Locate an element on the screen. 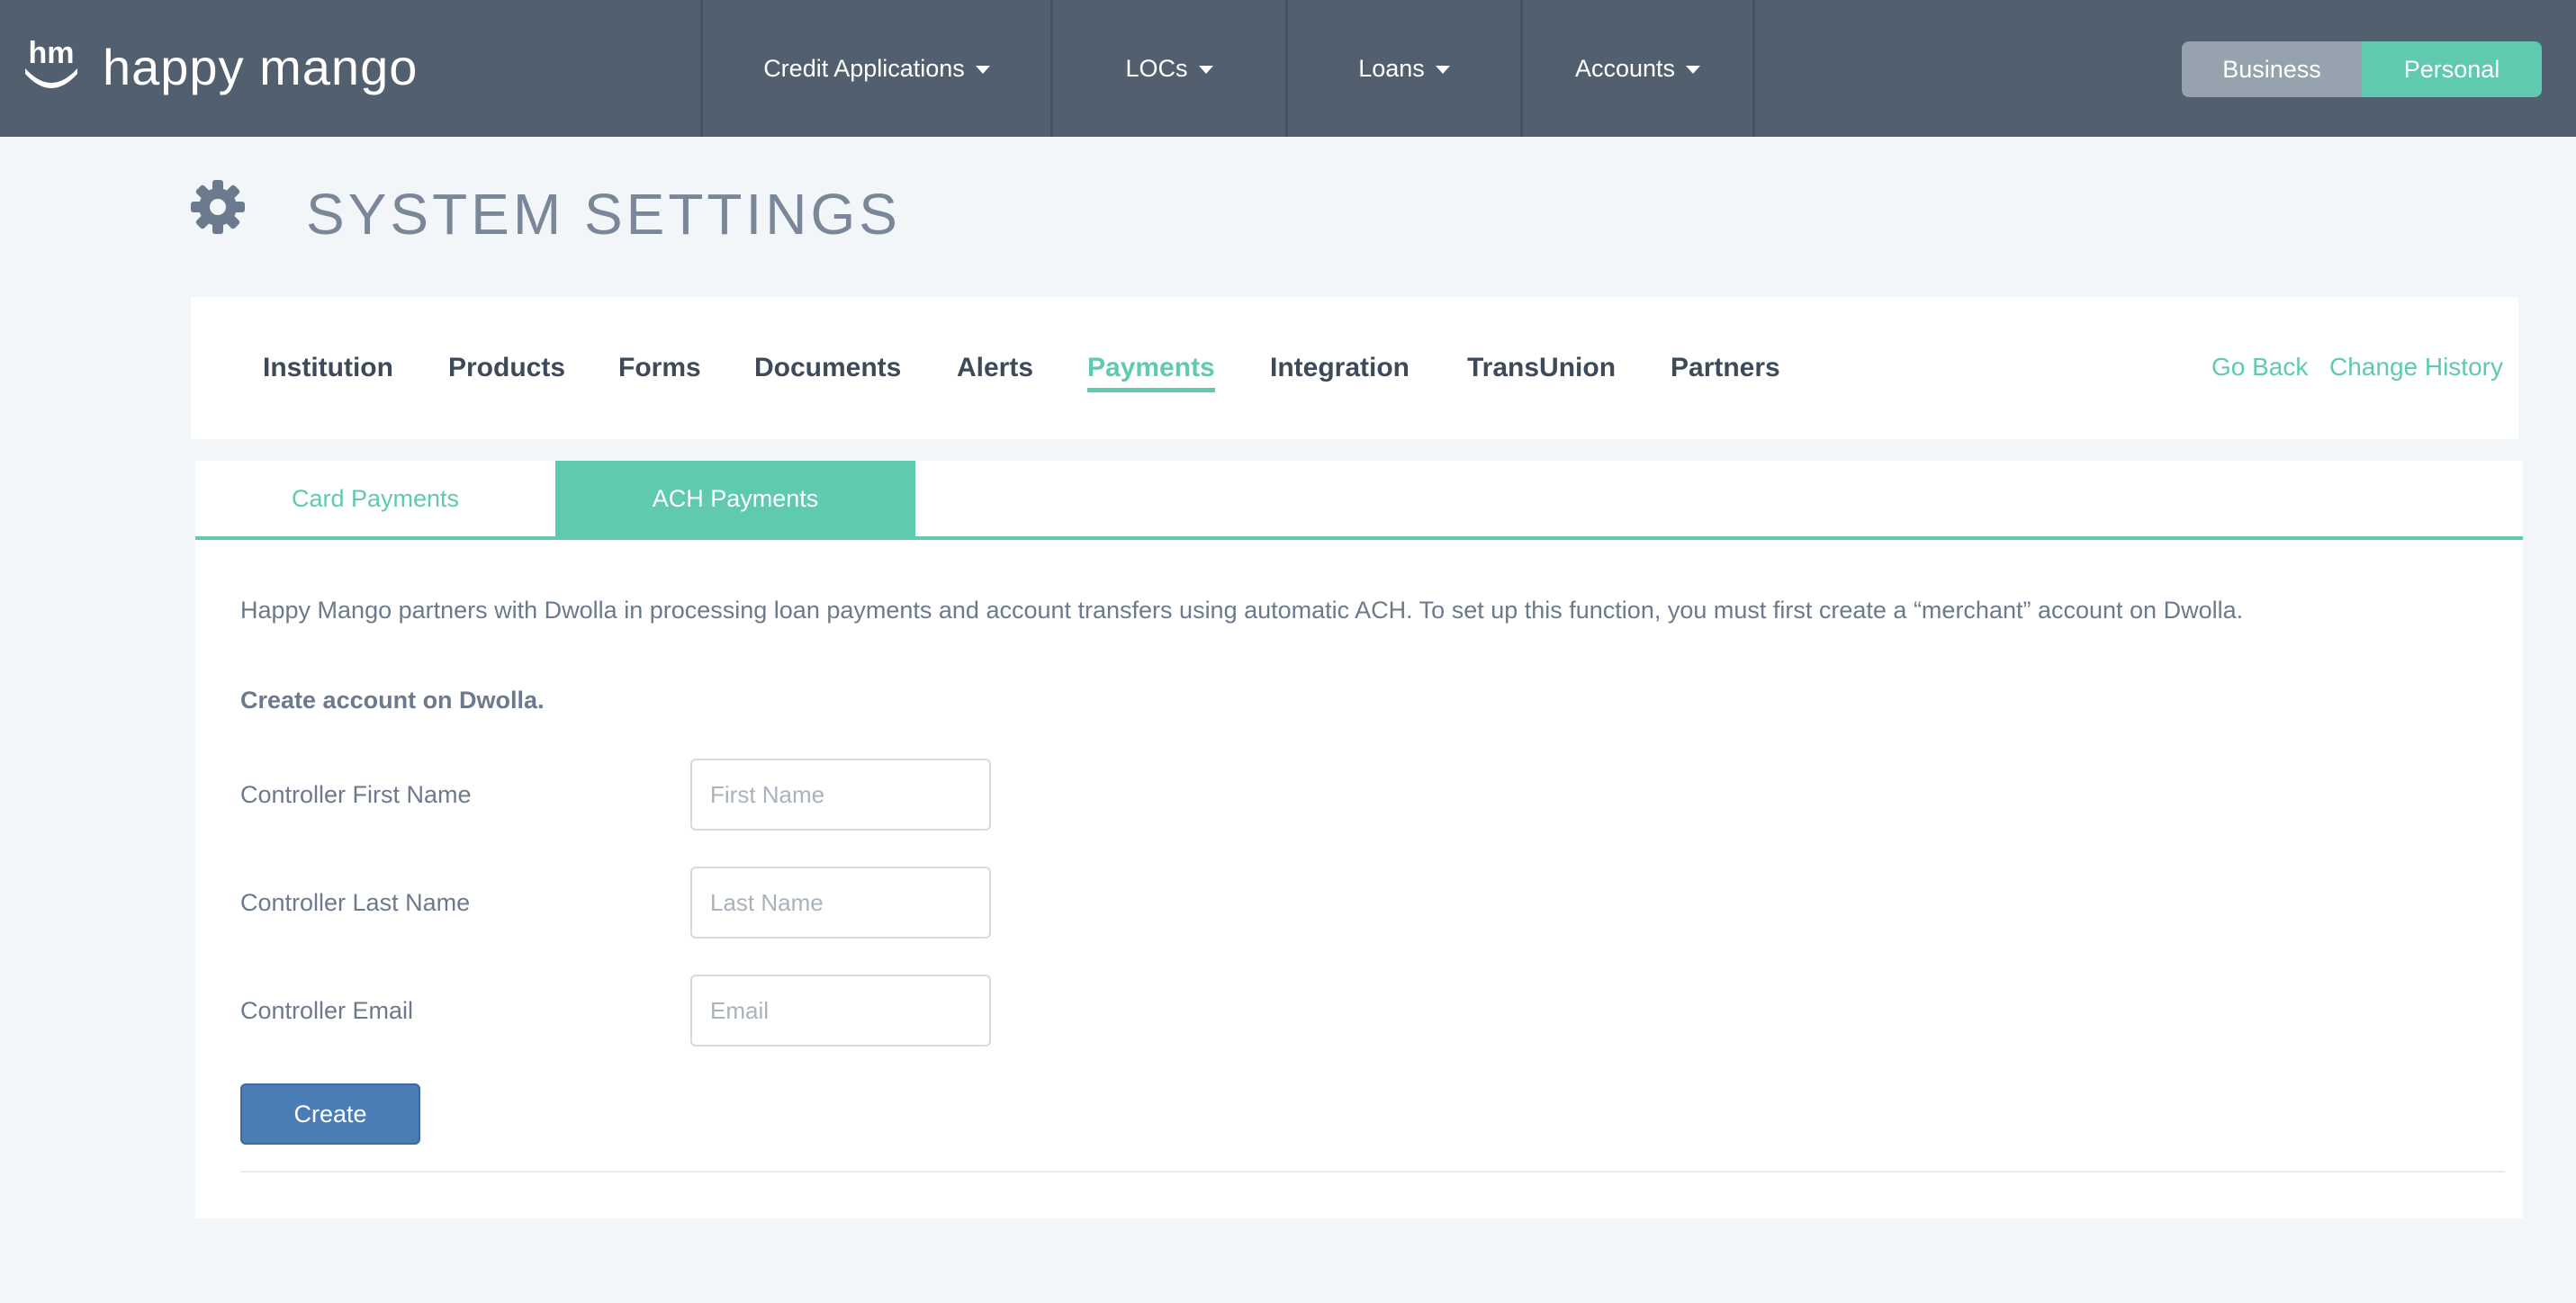 The height and width of the screenshot is (1303, 2576). happy-mango-logo-icon: hm is located at coordinates (51, 63).